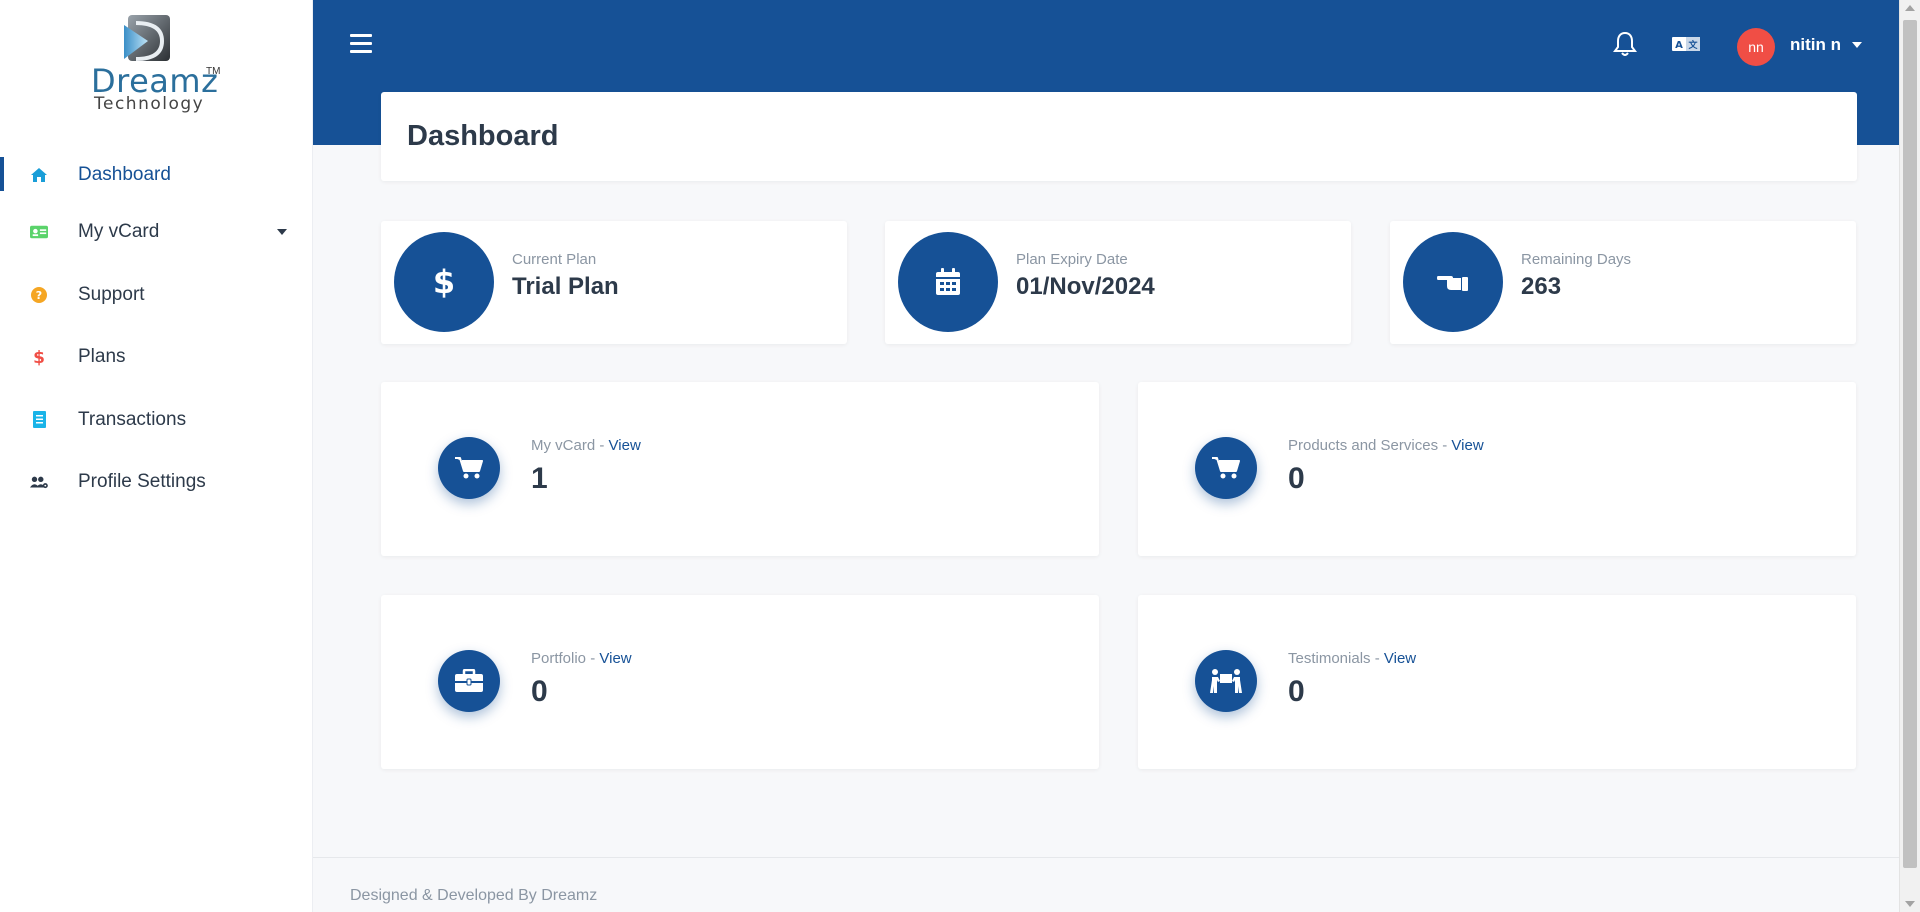 This screenshot has width=1920, height=912. What do you see at coordinates (39, 175) in the screenshot?
I see `home-icon` at bounding box center [39, 175].